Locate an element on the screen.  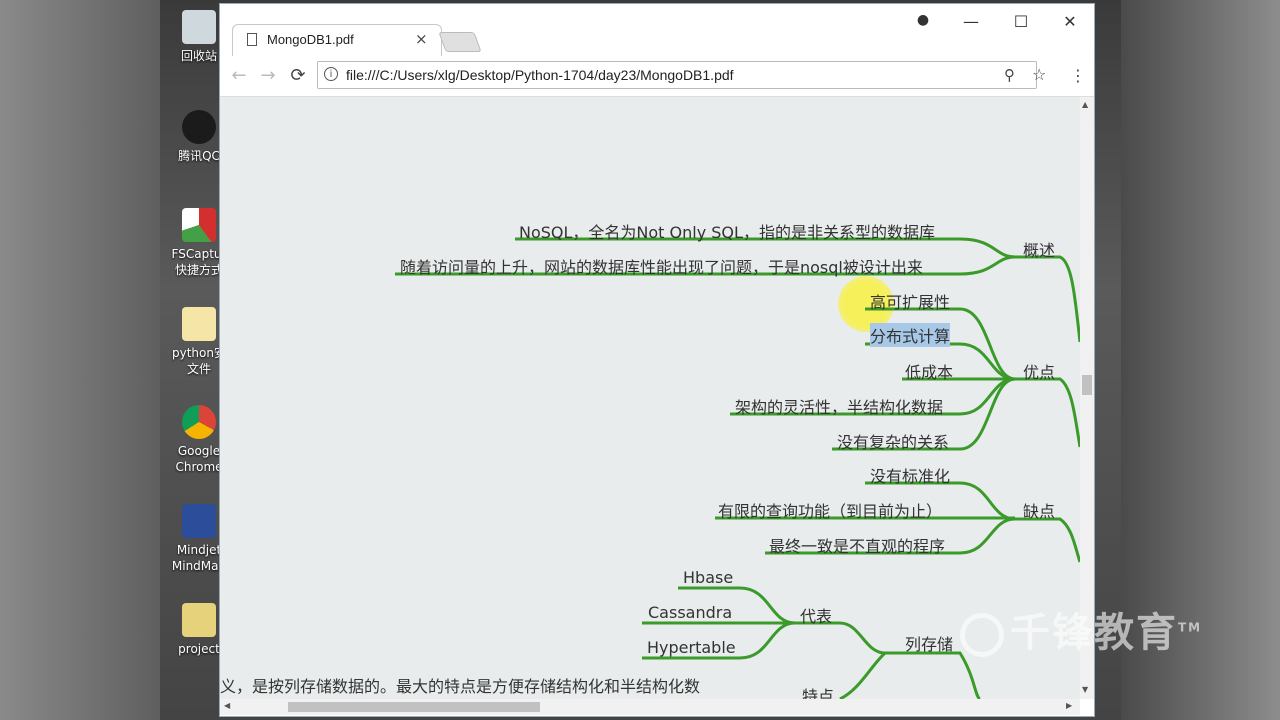
mindmap-node: 架构的灵活性，半结构化数据 is located at coordinates (839, 407).